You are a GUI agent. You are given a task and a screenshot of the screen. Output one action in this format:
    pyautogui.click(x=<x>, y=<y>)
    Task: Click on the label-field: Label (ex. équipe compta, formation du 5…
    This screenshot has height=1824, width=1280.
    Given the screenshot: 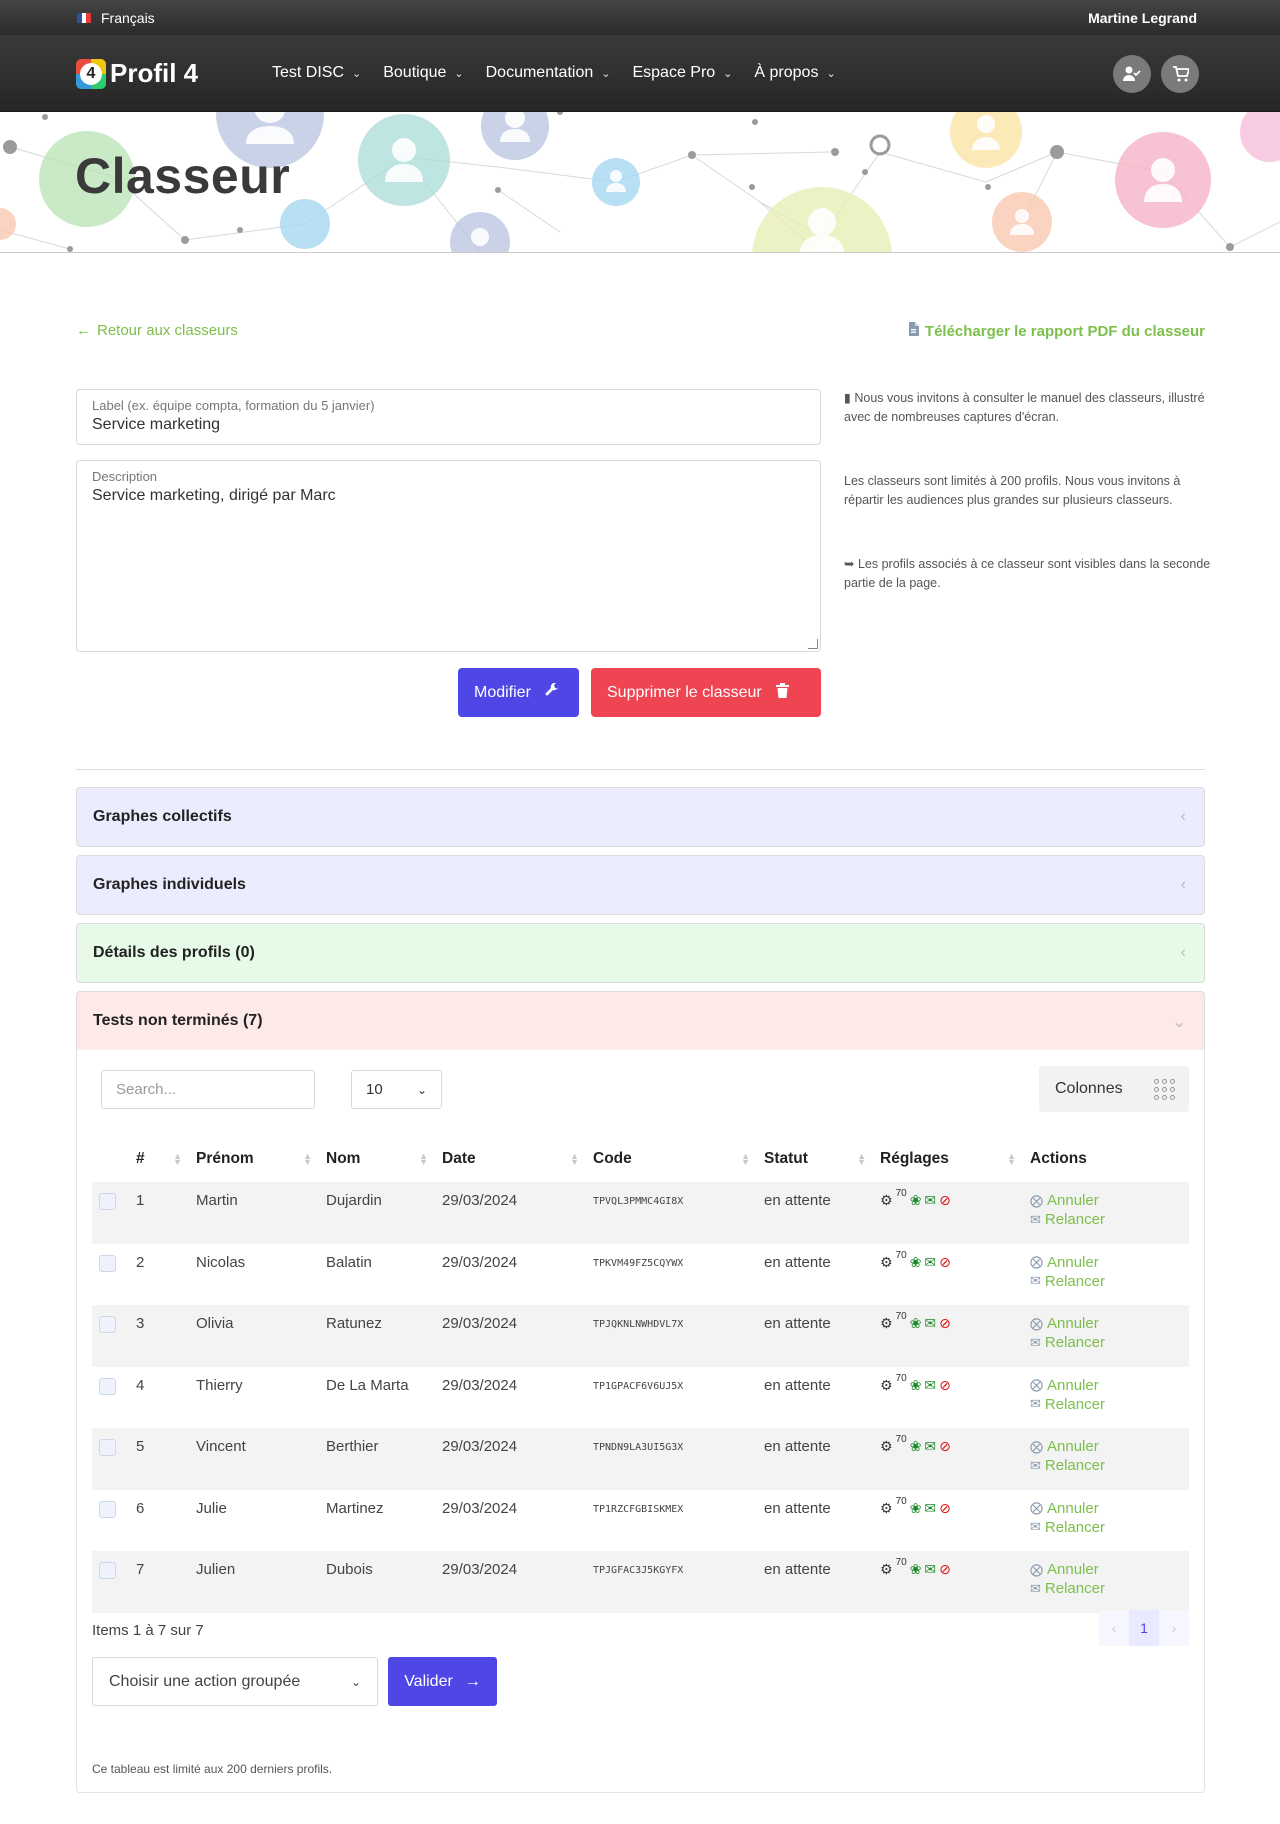 What is the action you would take?
    pyautogui.click(x=448, y=417)
    